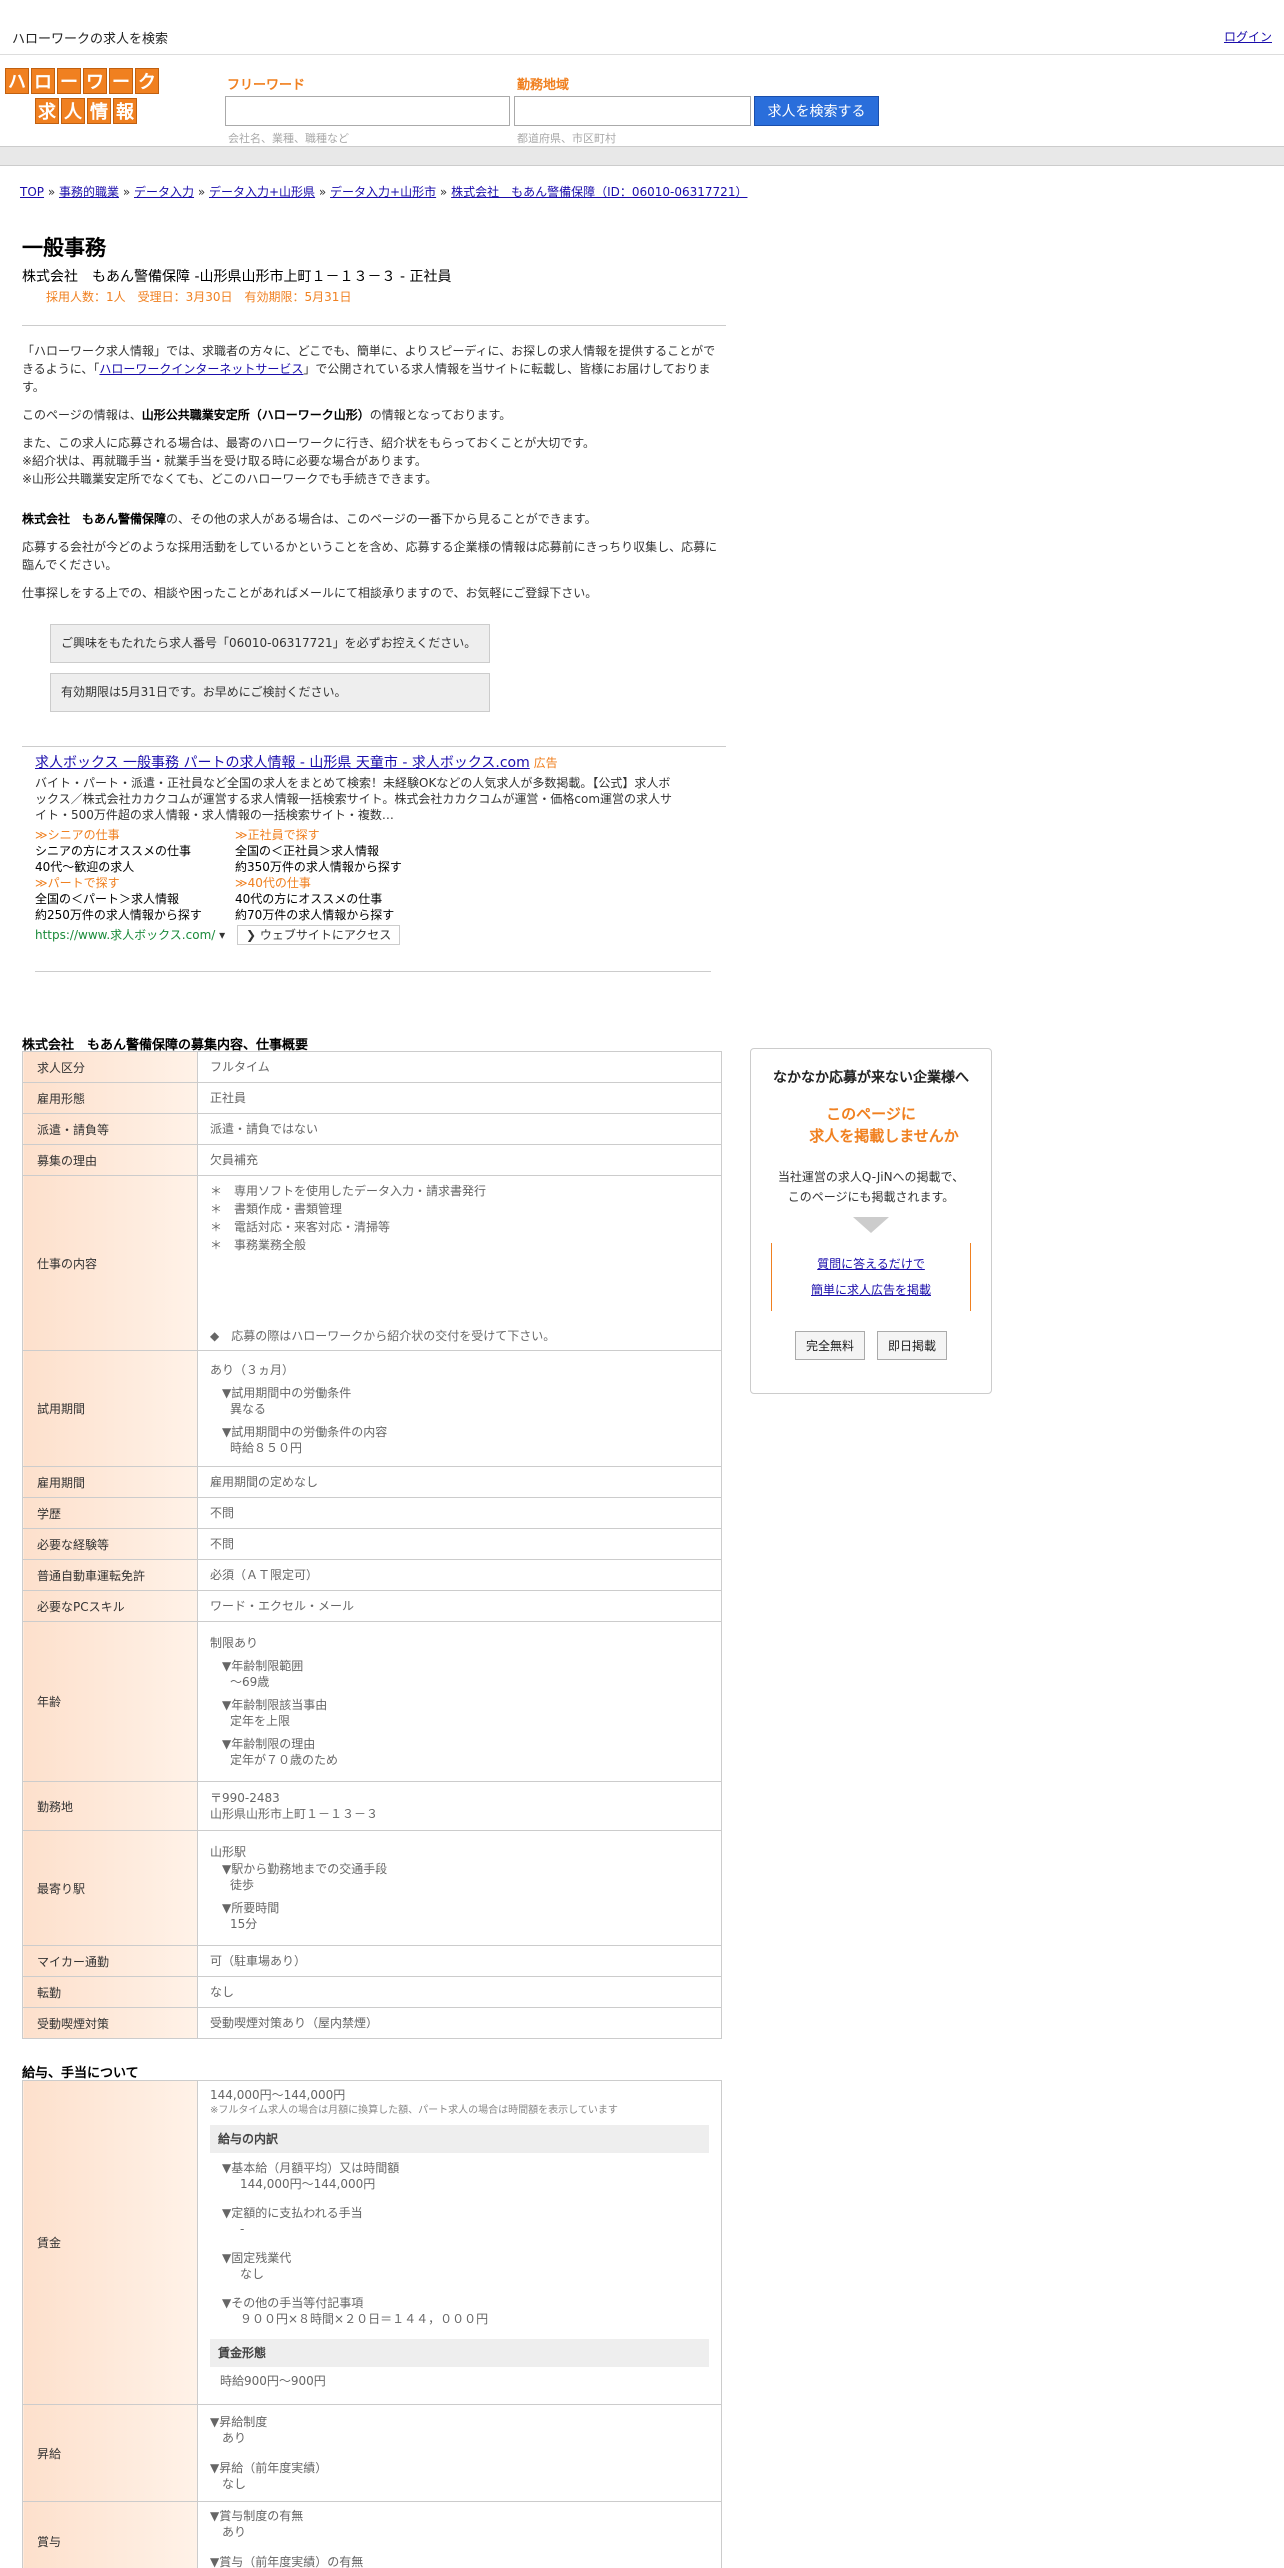 Image resolution: width=1284 pixels, height=2568 pixels. What do you see at coordinates (372, 1067) in the screenshot?
I see `table-row: 求人区分 フルタイム` at bounding box center [372, 1067].